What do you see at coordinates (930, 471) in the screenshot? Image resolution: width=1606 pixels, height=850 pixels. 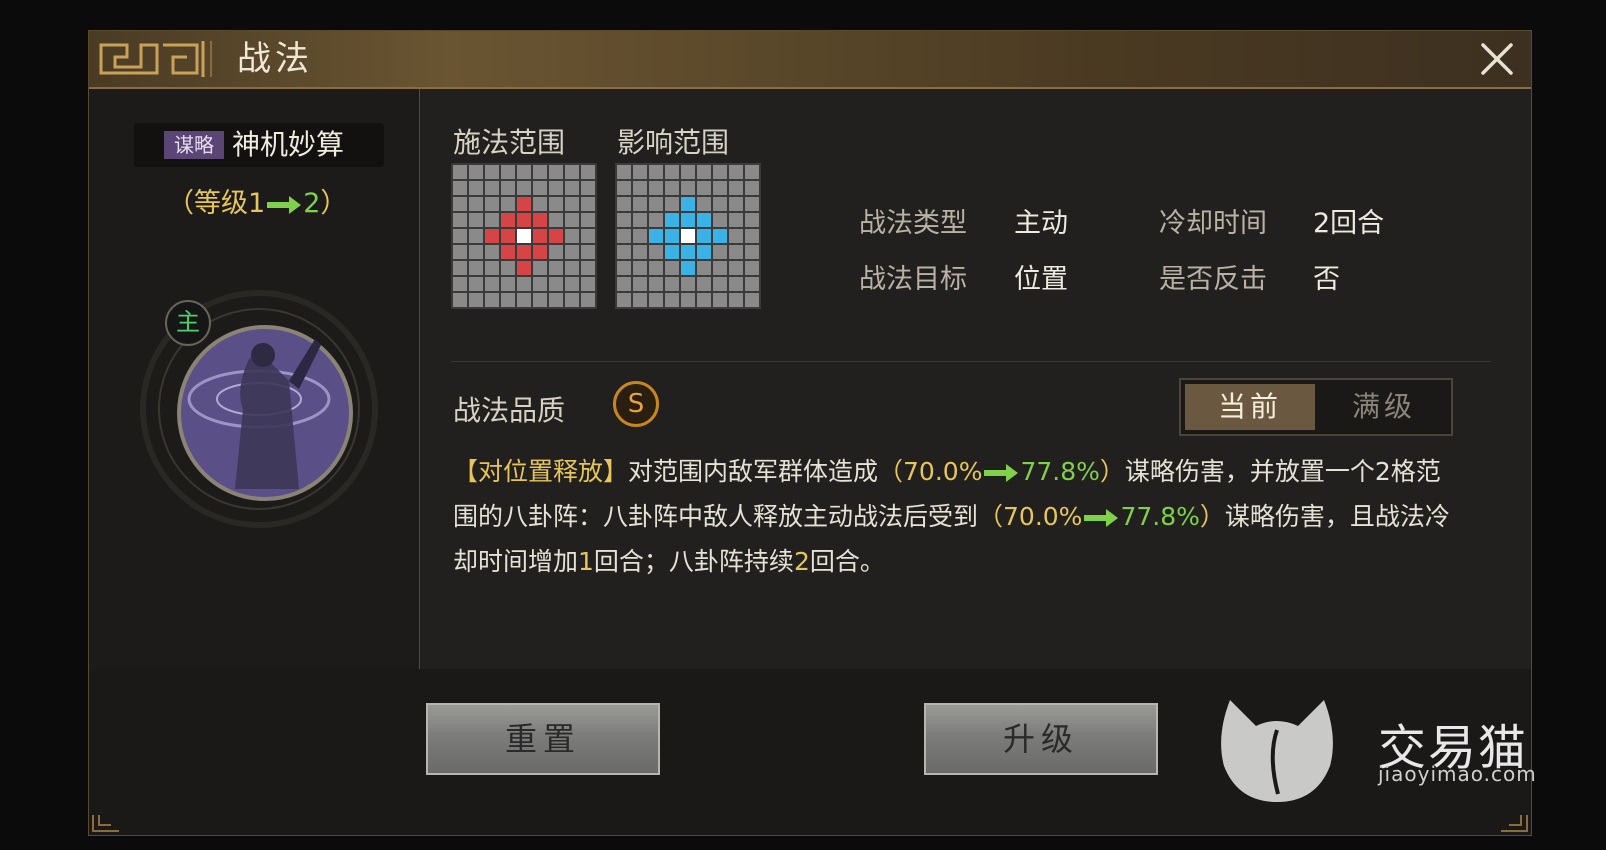 I see `desc-value-1-open: （70.0%` at bounding box center [930, 471].